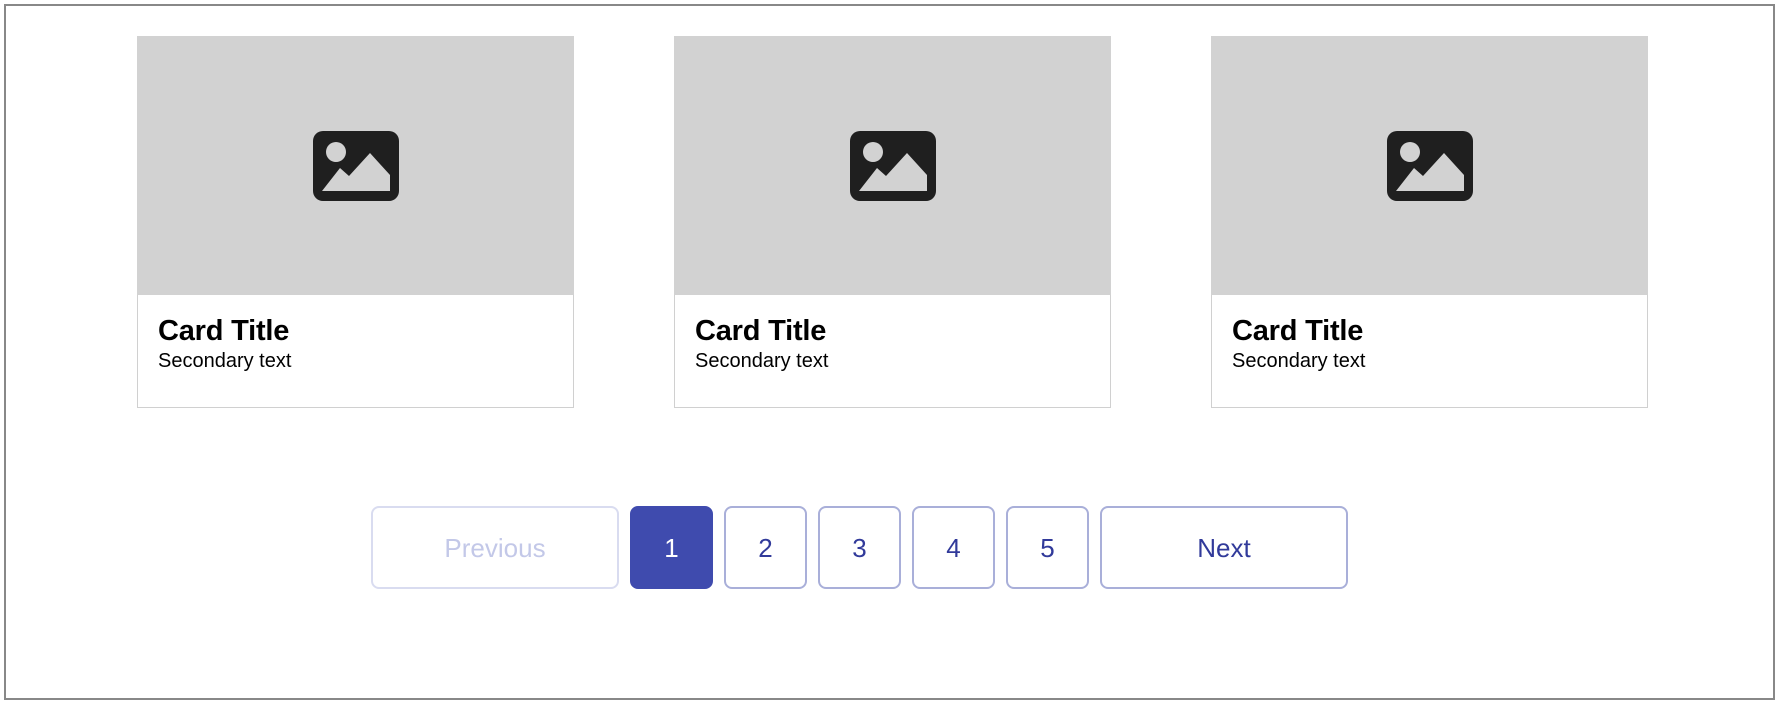 The height and width of the screenshot is (706, 1781). I want to click on pagination-next-button: Next, so click(1224, 547).